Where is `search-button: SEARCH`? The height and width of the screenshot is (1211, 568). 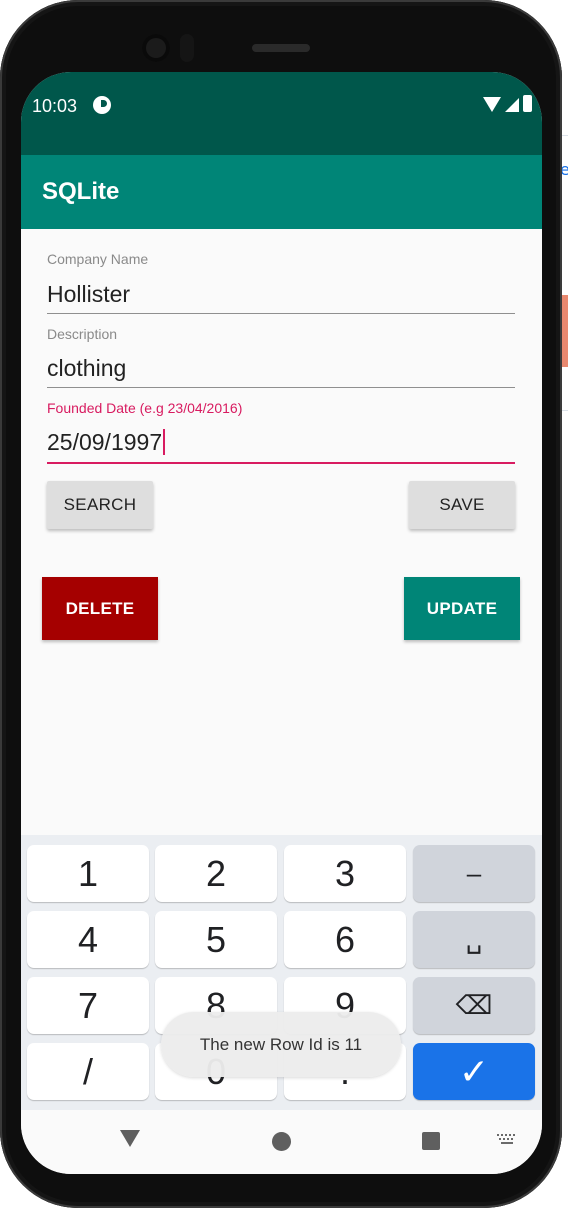
search-button: SEARCH is located at coordinates (100, 505).